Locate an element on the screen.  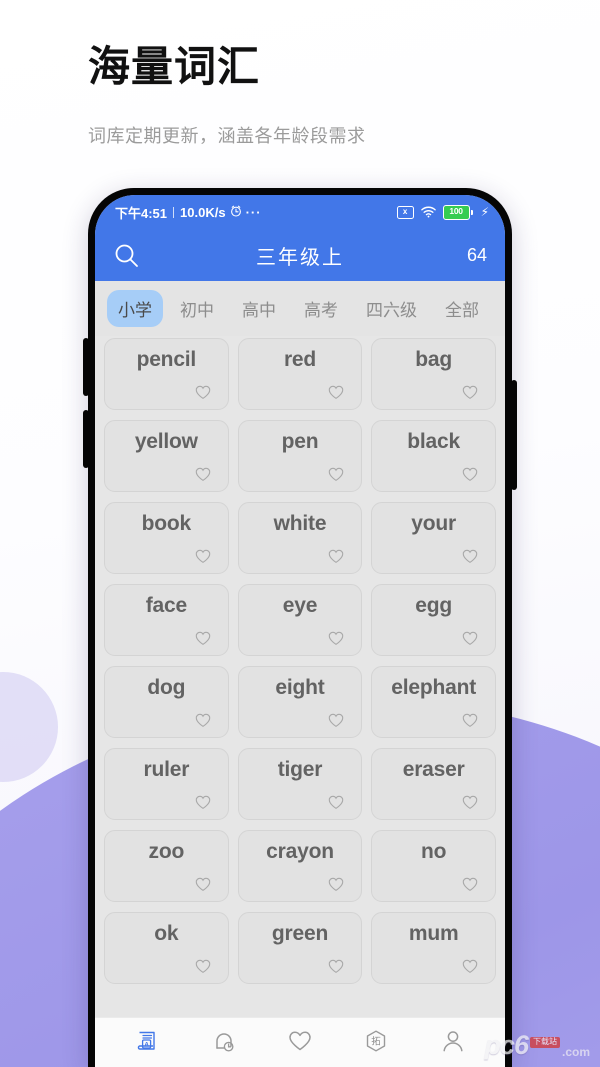
word-card: eye is located at coordinates (300, 620).